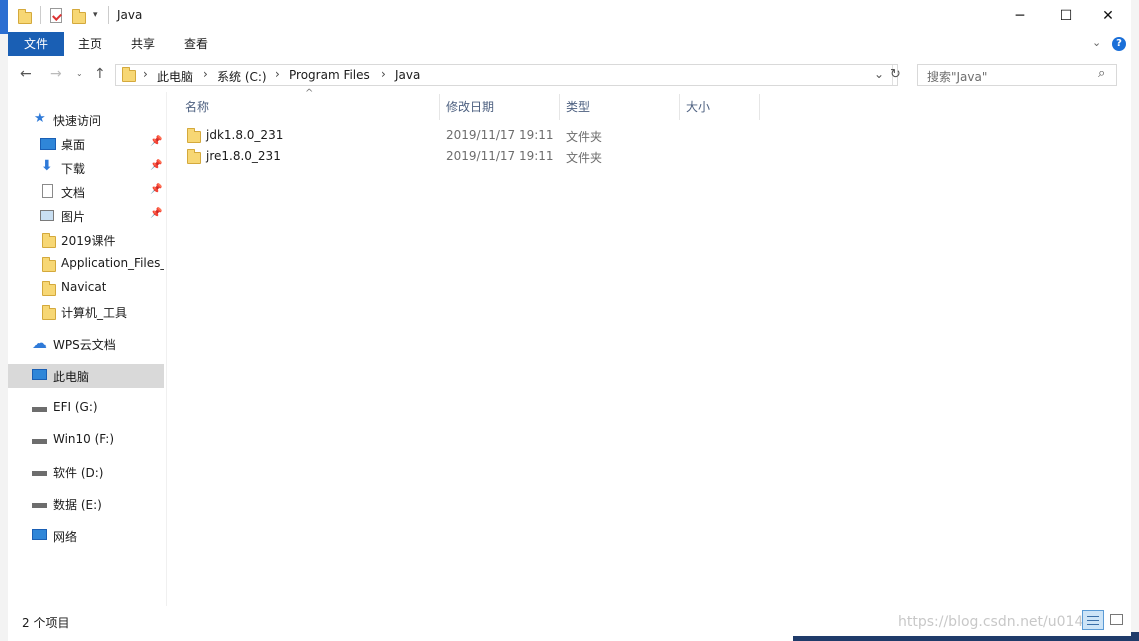 Image resolution: width=1139 pixels, height=641 pixels. What do you see at coordinates (77, 505) in the screenshot?
I see `nav-label: 数据 (E:)` at bounding box center [77, 505].